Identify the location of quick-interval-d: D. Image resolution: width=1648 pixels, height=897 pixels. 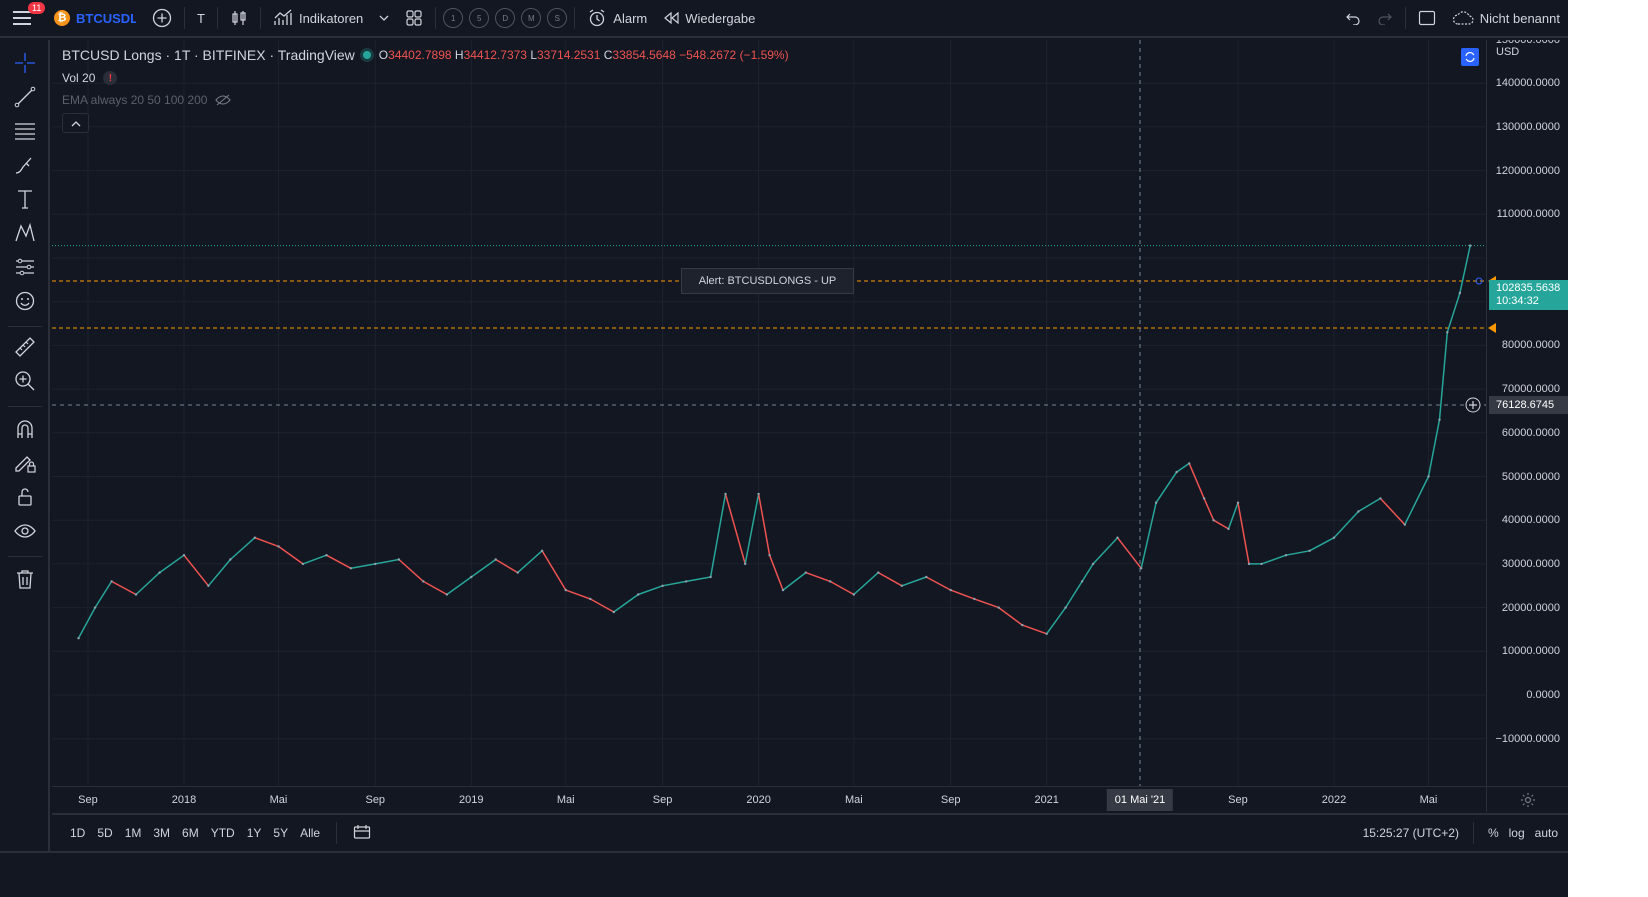
(505, 18).